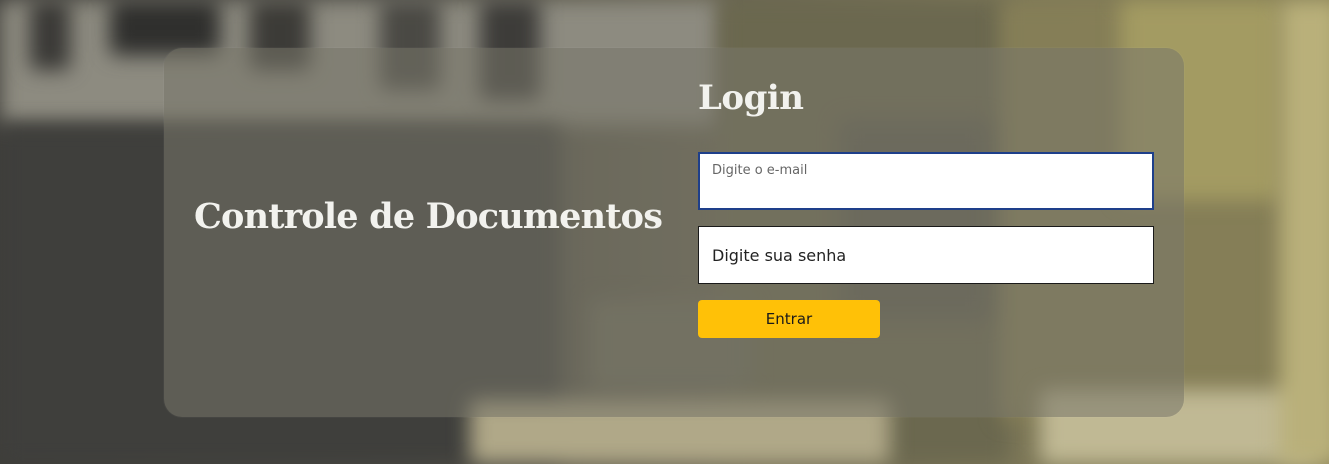  I want to click on password-field: Digite sua senha, so click(926, 255).